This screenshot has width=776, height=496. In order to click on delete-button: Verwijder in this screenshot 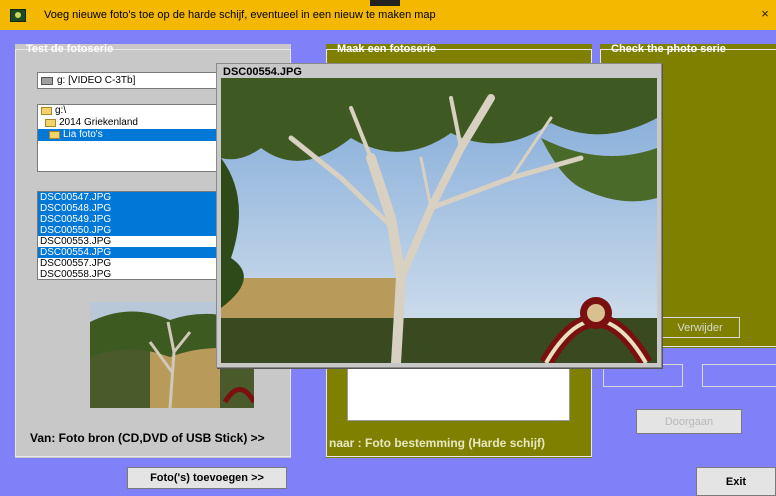, I will do `click(700, 327)`.